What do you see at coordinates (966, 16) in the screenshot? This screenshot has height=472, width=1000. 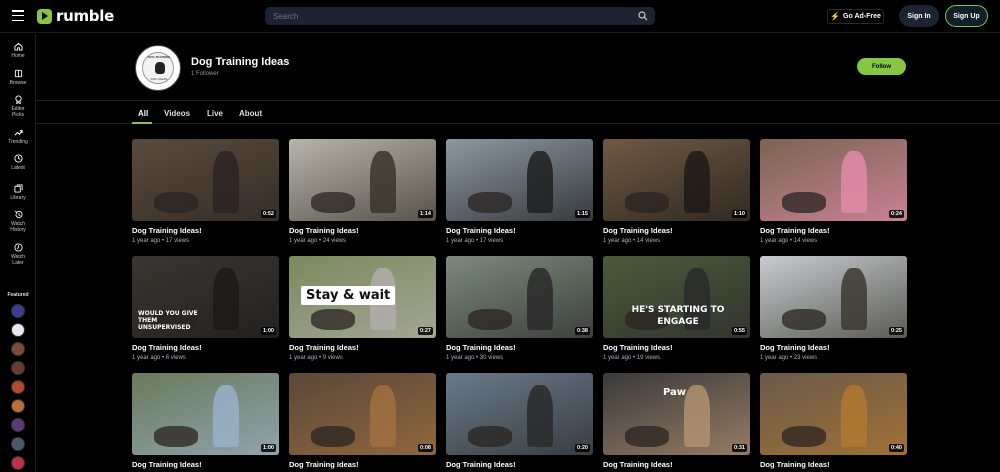 I see `sign-up-button: Sign Up` at bounding box center [966, 16].